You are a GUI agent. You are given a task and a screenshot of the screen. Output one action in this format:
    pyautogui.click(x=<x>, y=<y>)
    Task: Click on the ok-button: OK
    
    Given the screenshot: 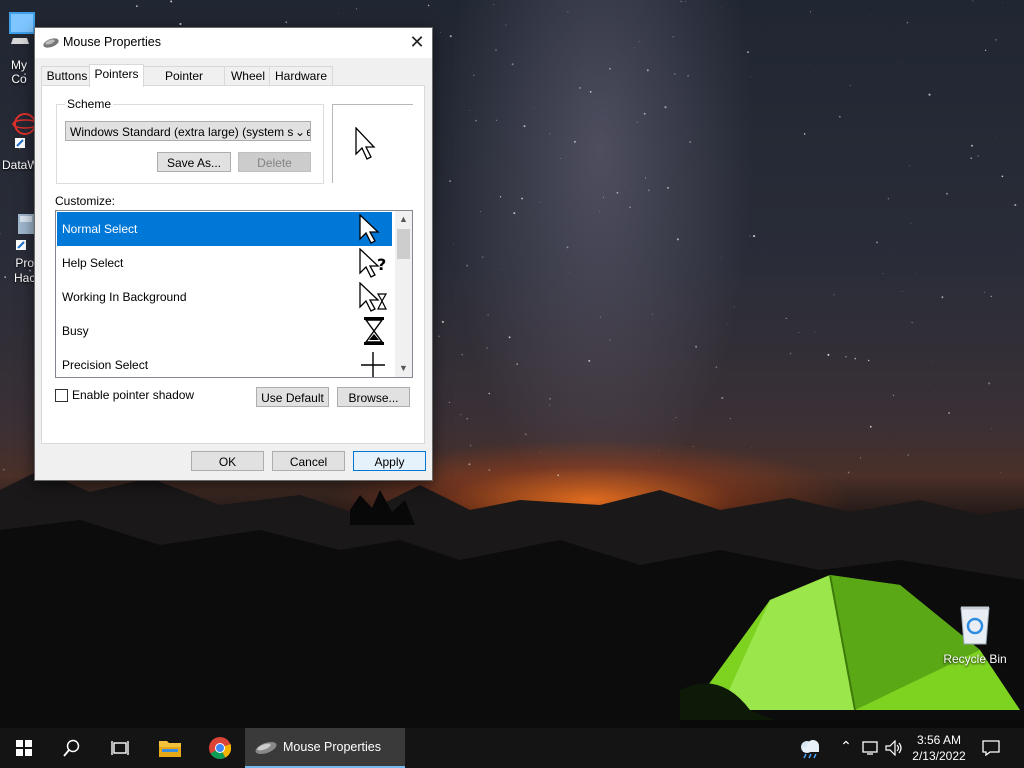 What is the action you would take?
    pyautogui.click(x=227, y=461)
    